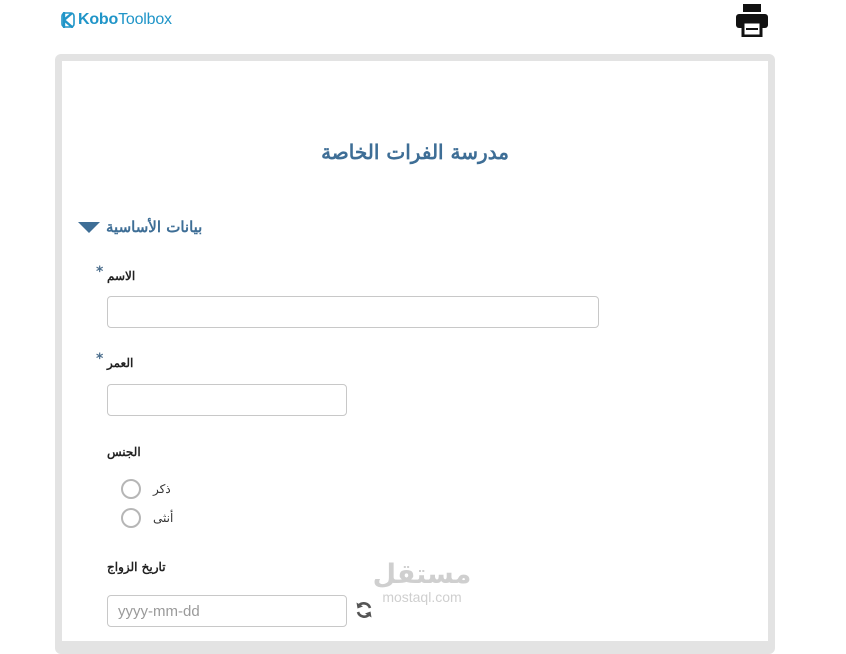 This screenshot has width=846, height=654. I want to click on watermark-latin: mostaql.com, so click(422, 597).